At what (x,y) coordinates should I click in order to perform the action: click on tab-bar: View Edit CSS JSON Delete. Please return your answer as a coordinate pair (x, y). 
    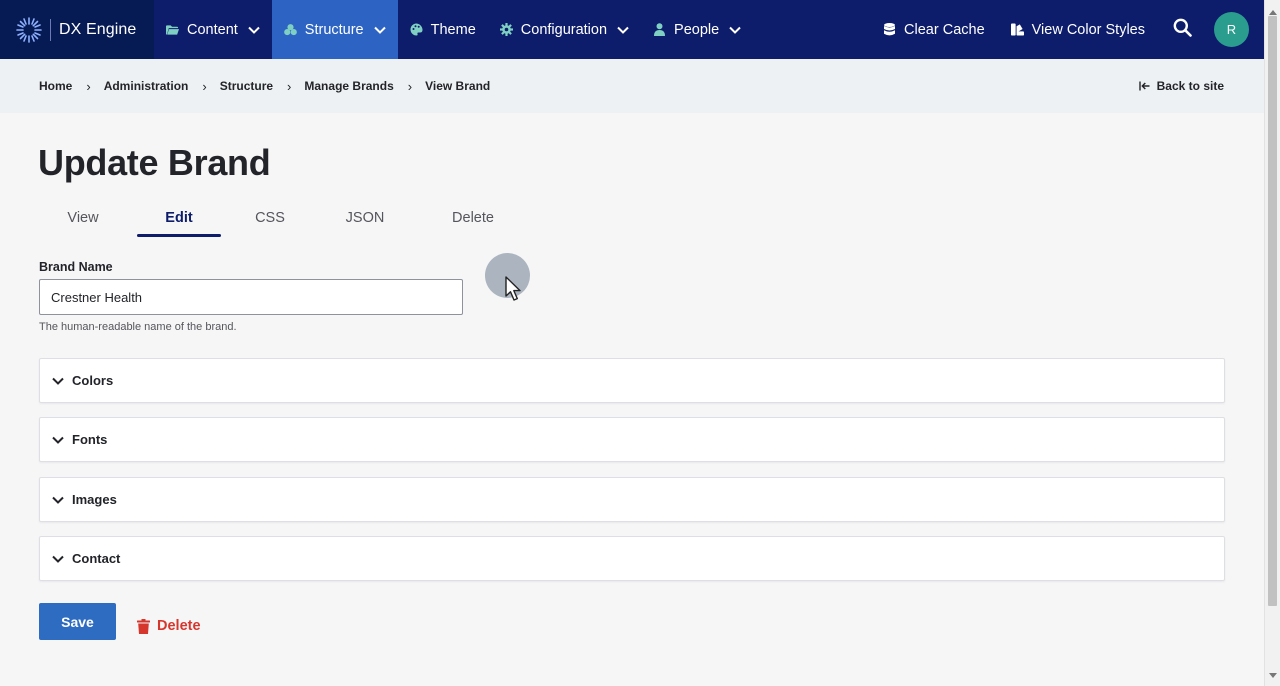
    Looking at the image, I should click on (280, 218).